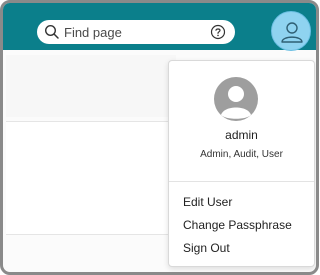  I want to click on background-area, so click(91, 86).